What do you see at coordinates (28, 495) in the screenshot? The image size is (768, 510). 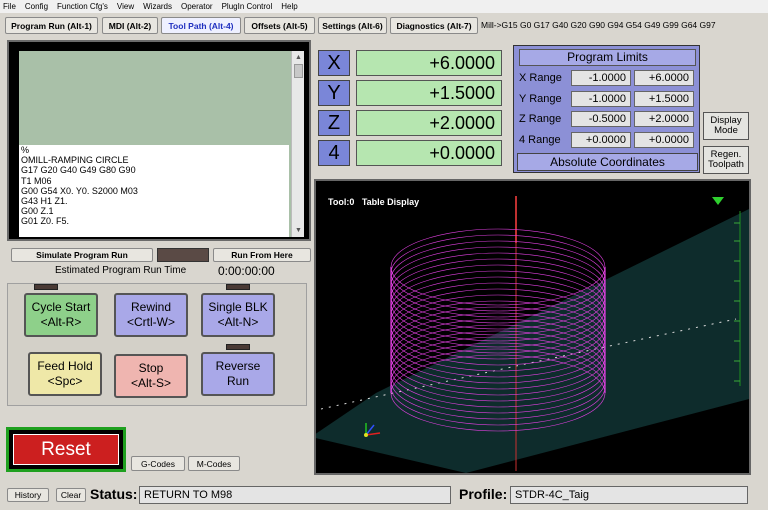 I see `history-button: History` at bounding box center [28, 495].